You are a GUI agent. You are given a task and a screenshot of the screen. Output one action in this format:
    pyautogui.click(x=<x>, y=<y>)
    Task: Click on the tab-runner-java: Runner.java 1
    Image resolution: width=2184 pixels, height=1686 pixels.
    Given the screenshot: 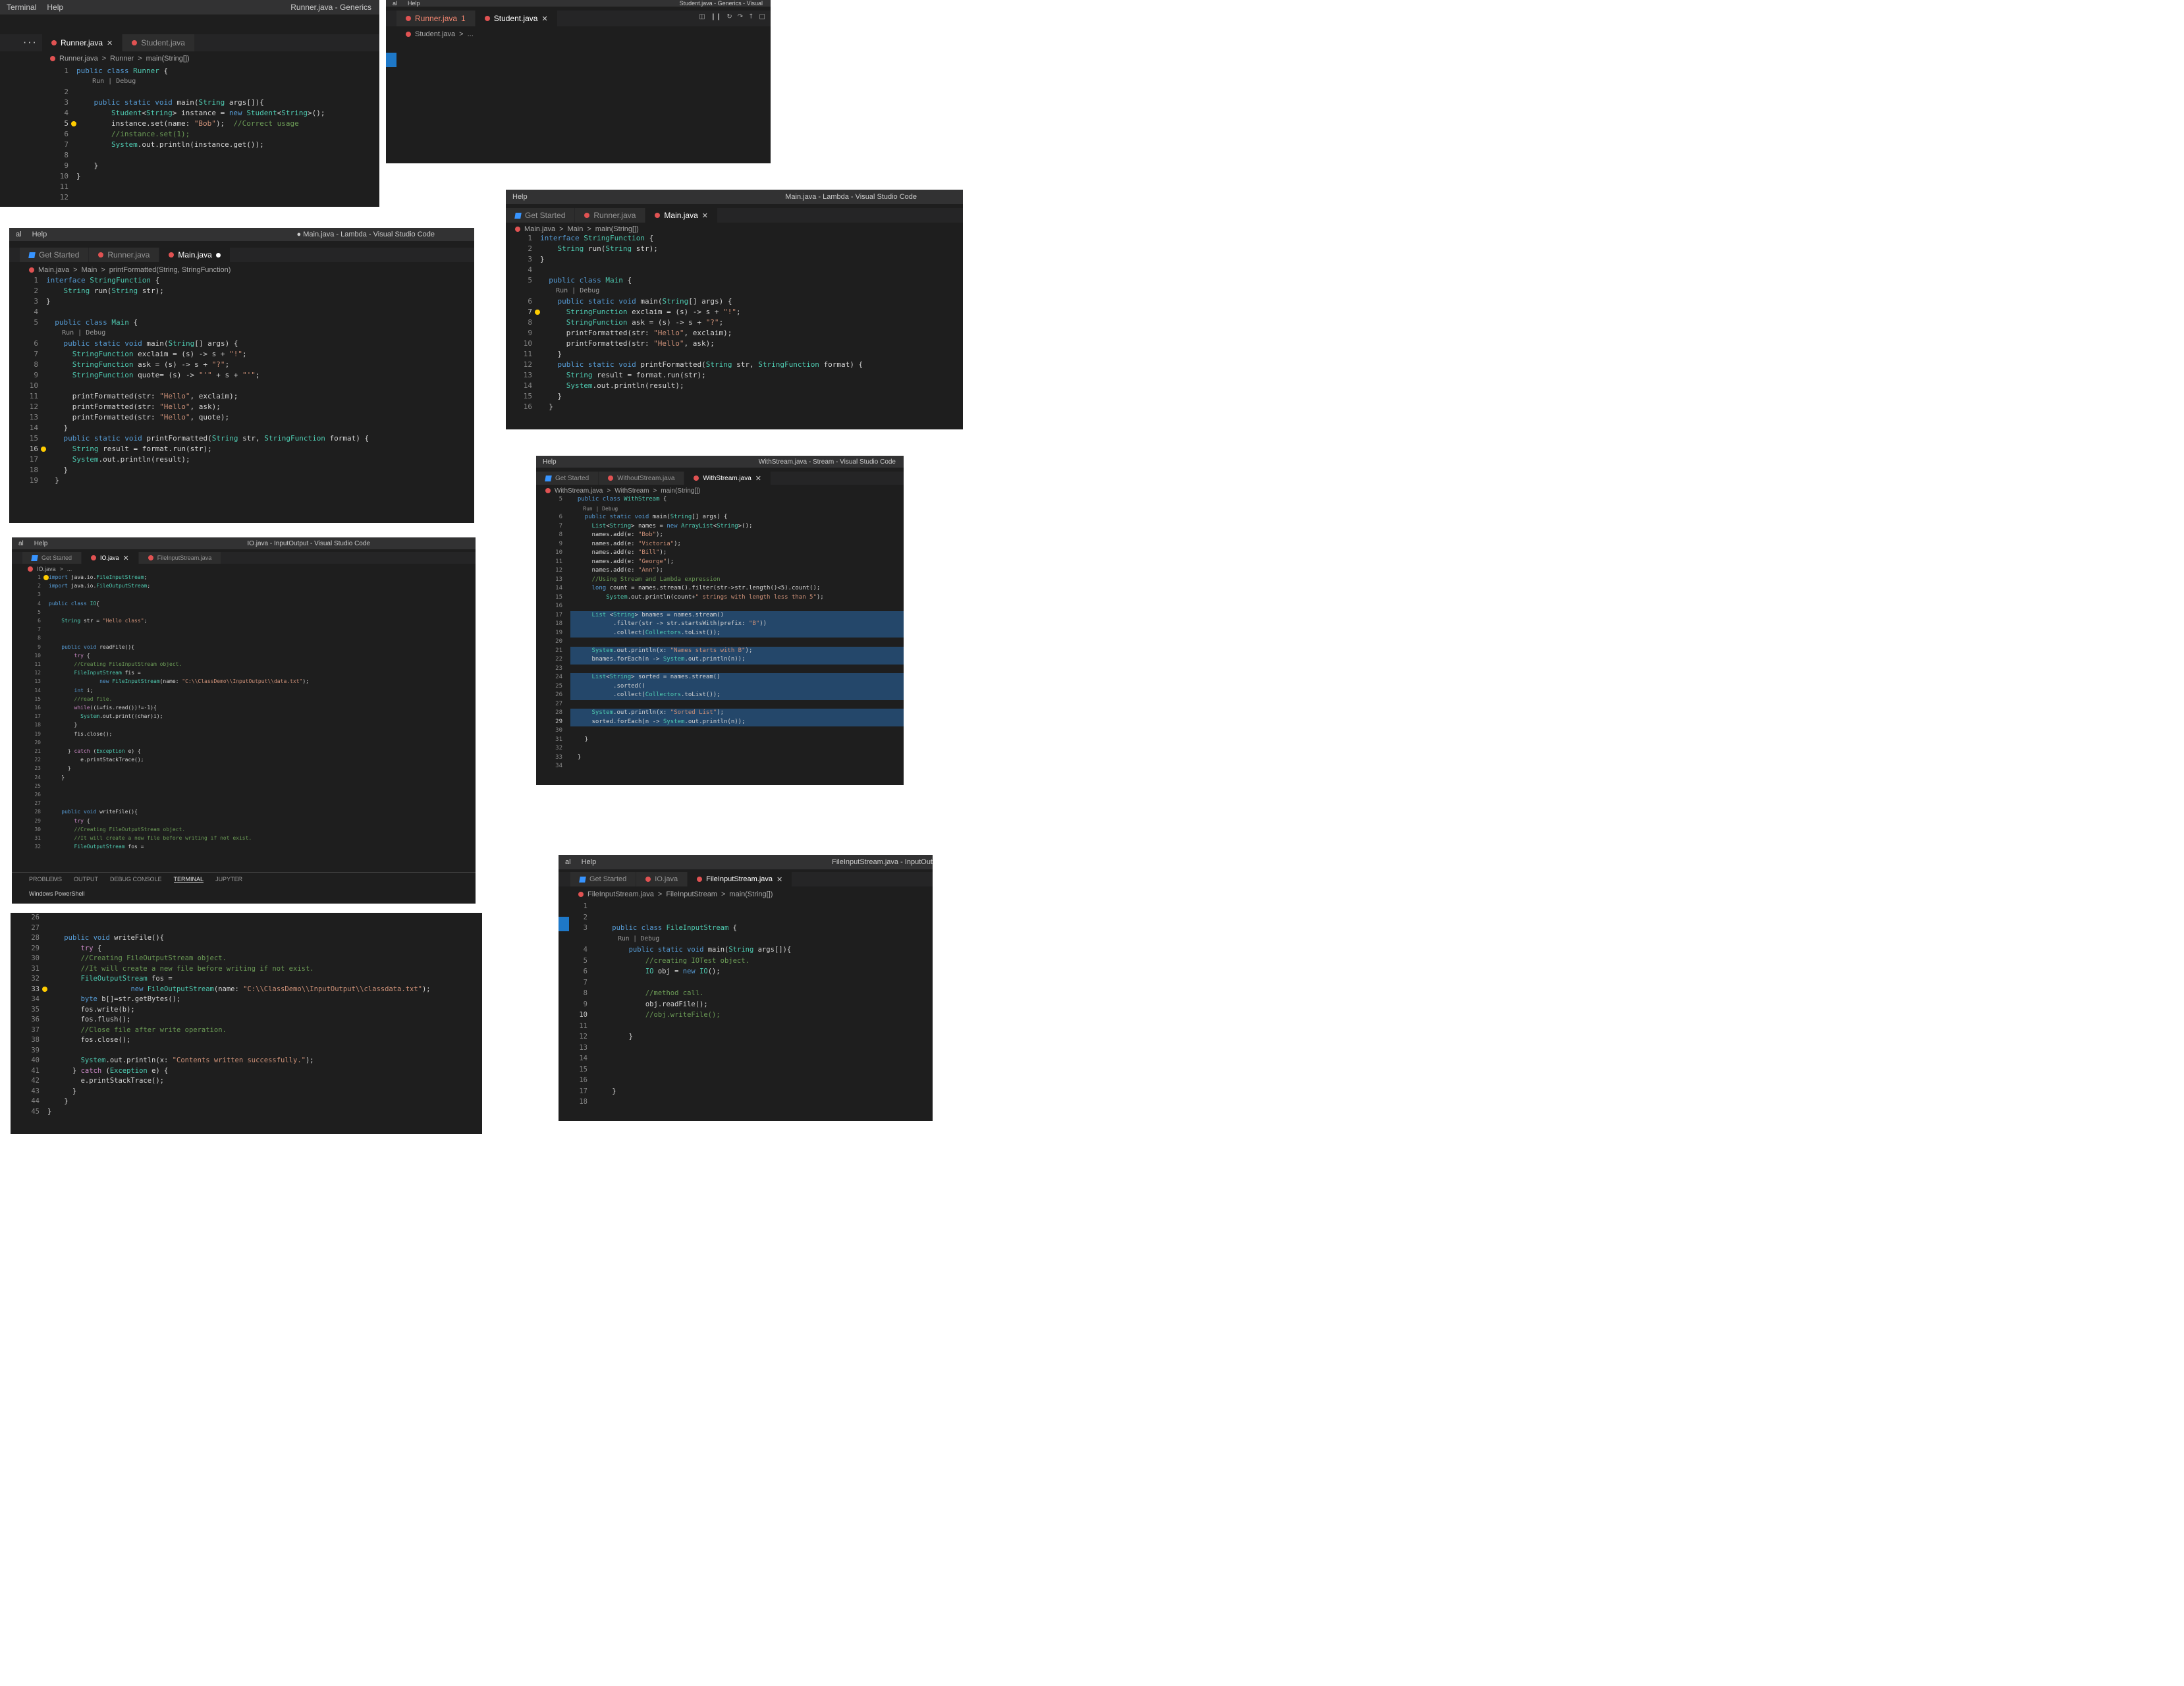 What is the action you would take?
    pyautogui.click(x=436, y=18)
    